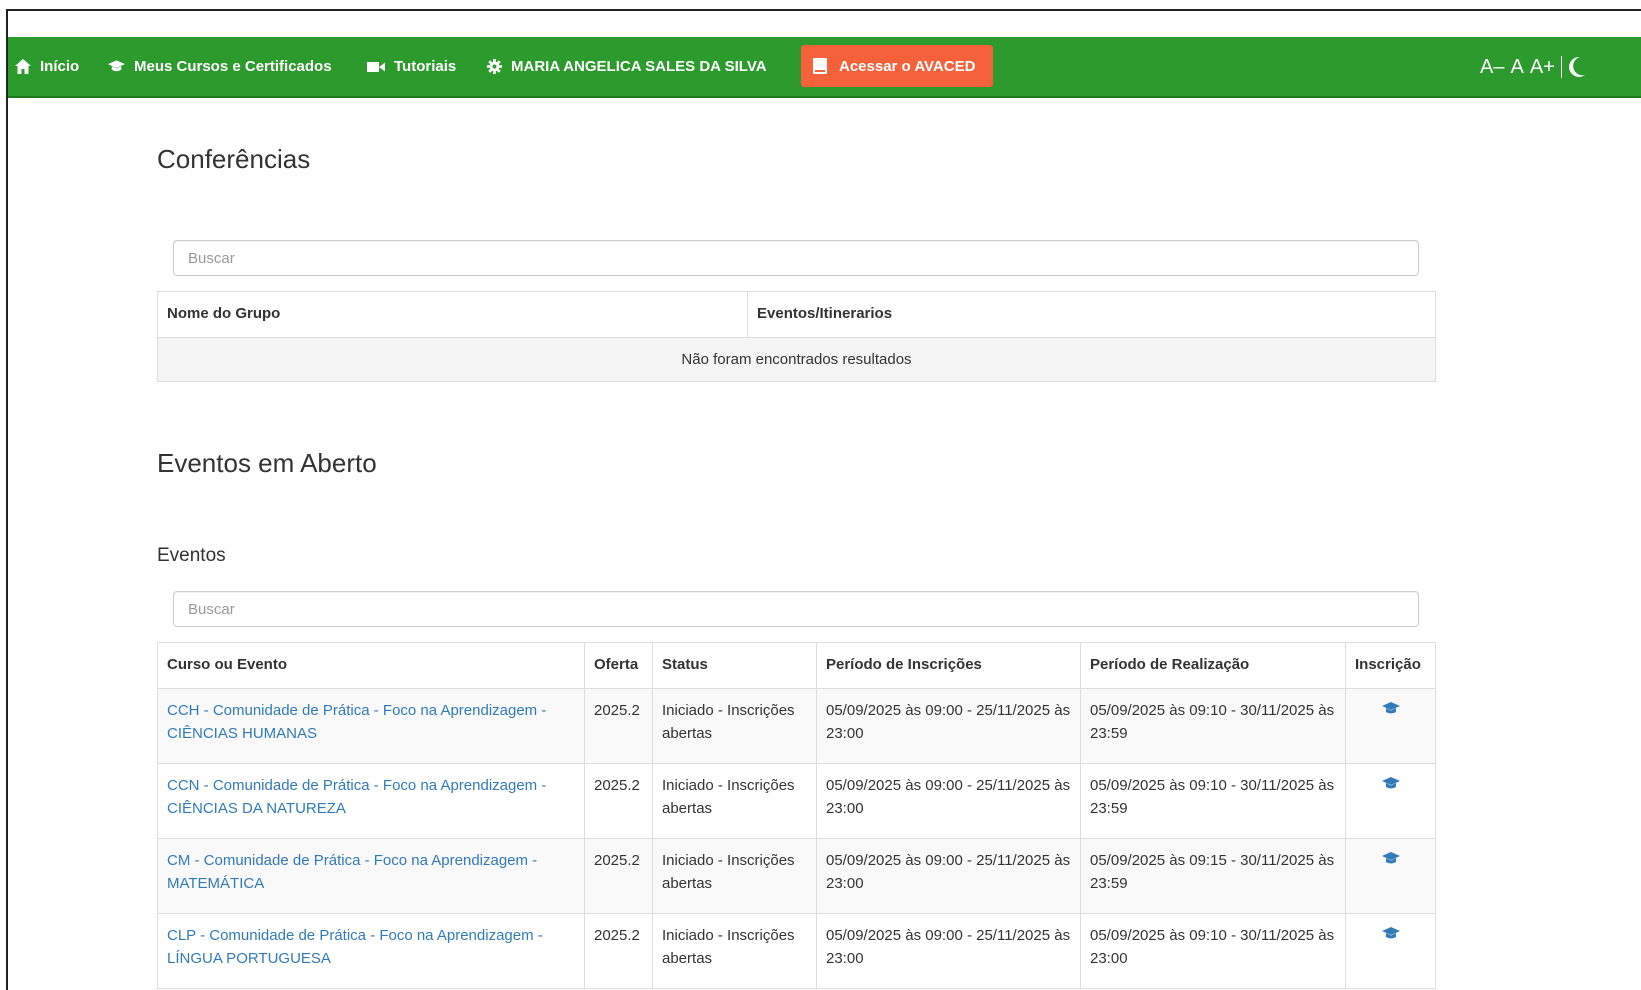 This screenshot has height=990, width=1641. I want to click on accessibility-divider, so click(1561, 67).